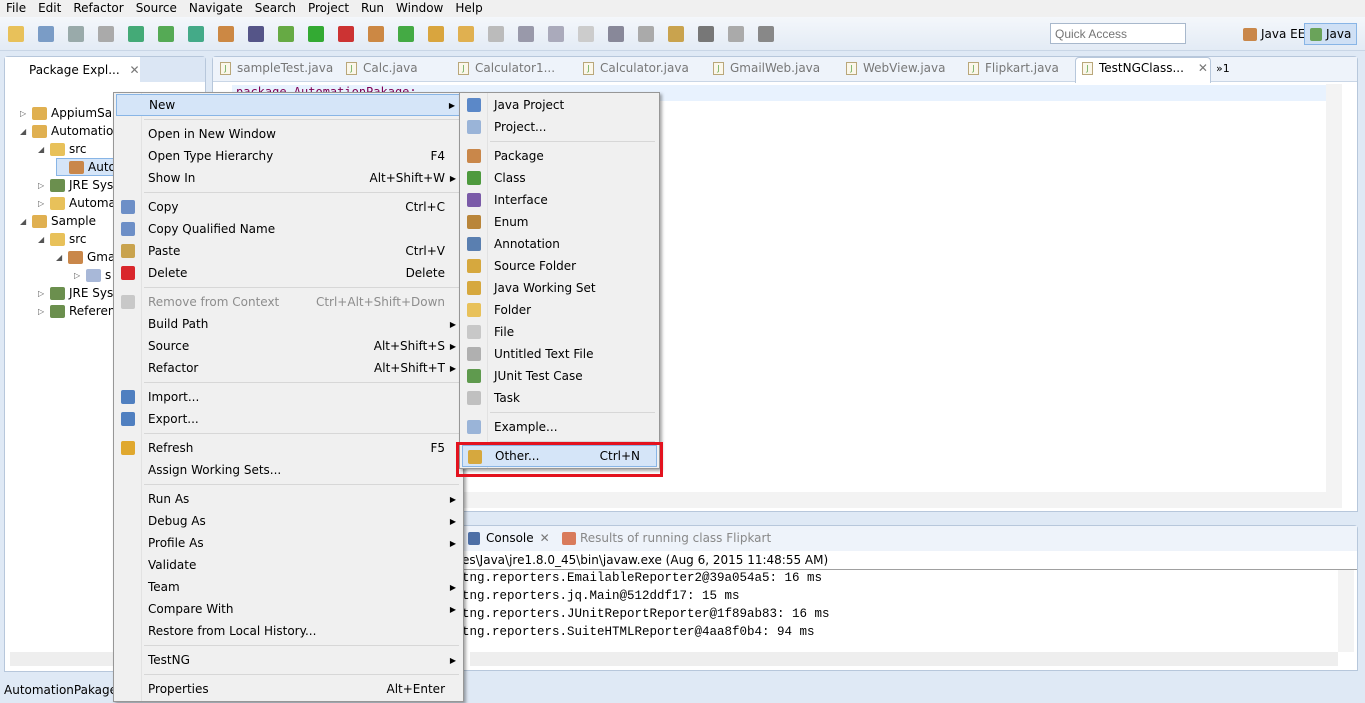 Image resolution: width=1365 pixels, height=703 pixels. I want to click on menu-item-testng: TestNG ▶, so click(288, 660).